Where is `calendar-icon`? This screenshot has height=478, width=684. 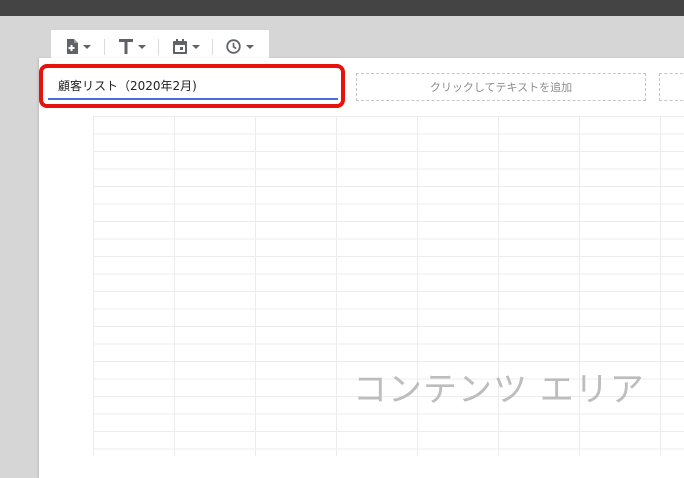 calendar-icon is located at coordinates (179, 46).